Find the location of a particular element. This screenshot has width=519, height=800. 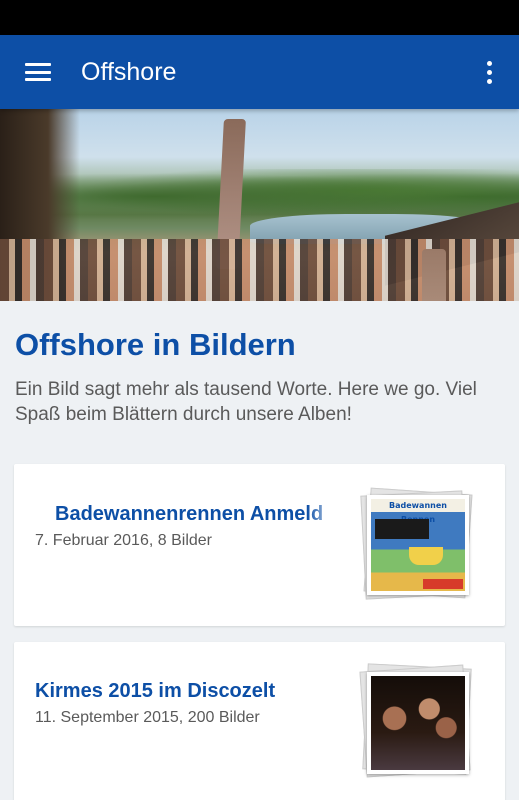

album-meta: 7. Februar 2016, 8 Bilder is located at coordinates (123, 540).